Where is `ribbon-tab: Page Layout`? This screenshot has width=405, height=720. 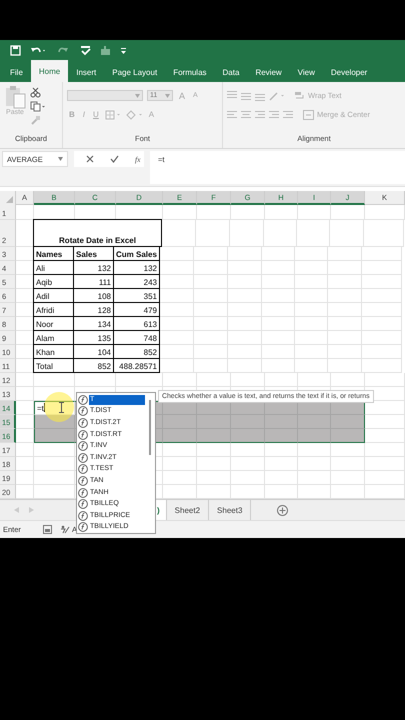
ribbon-tab: Page Layout is located at coordinates (135, 72).